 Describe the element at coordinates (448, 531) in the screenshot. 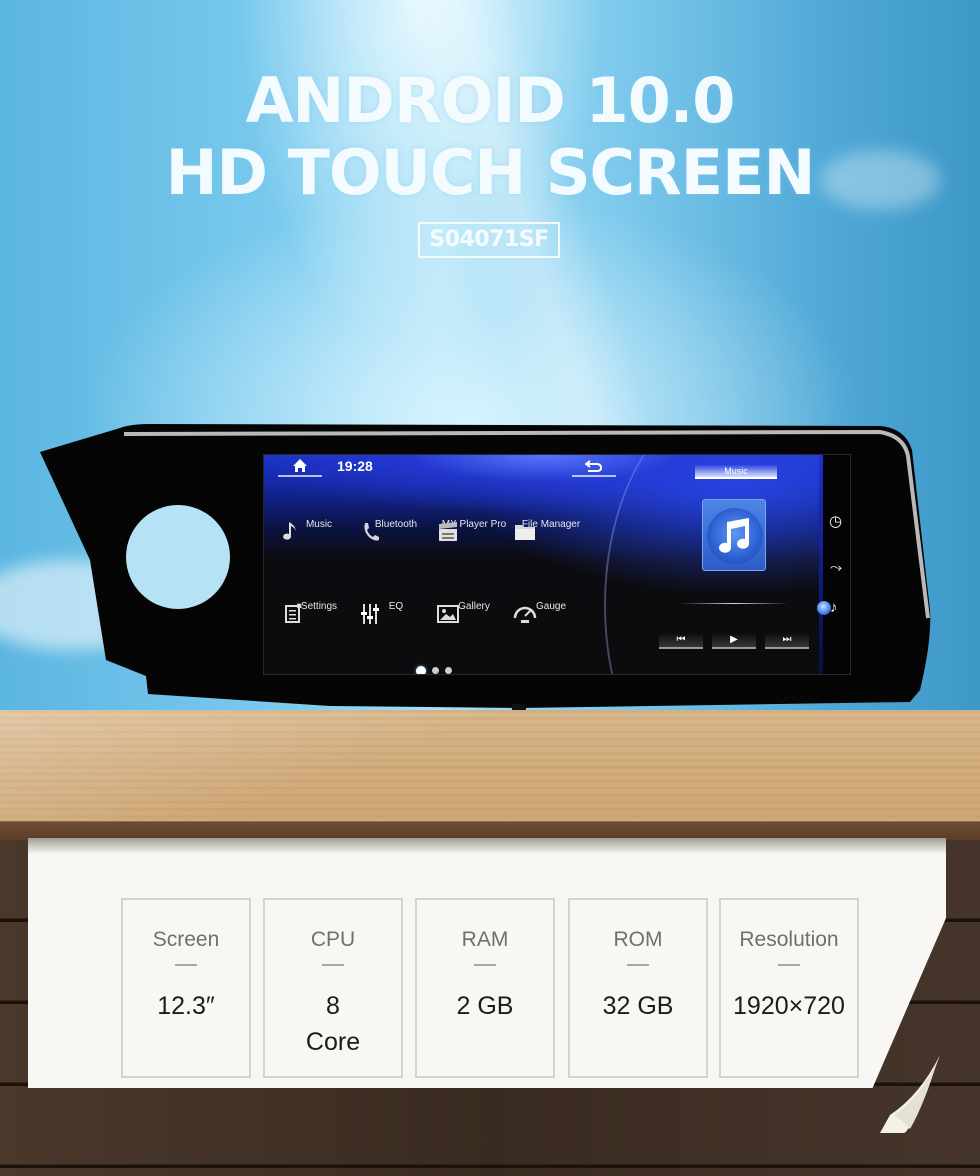

I see `clapperboard-icon` at that location.